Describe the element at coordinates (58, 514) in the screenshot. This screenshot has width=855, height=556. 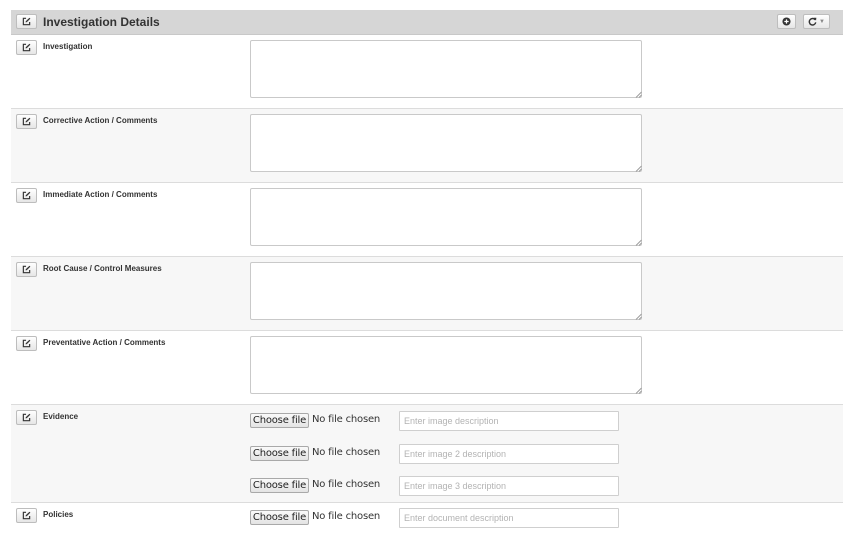
I see `policies-label: Policies` at that location.